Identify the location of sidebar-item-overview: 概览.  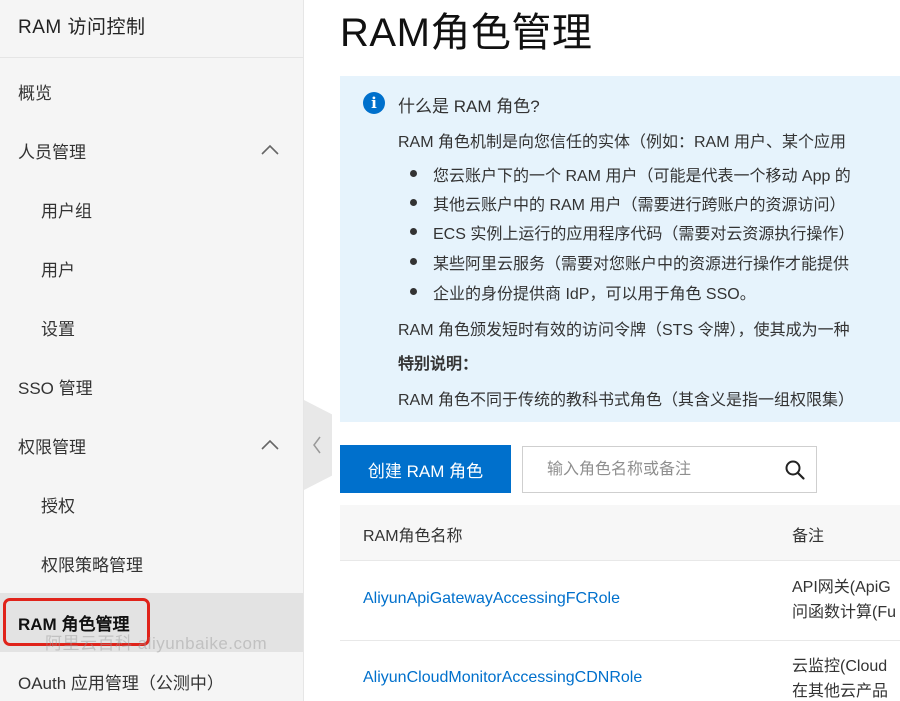
(151, 91).